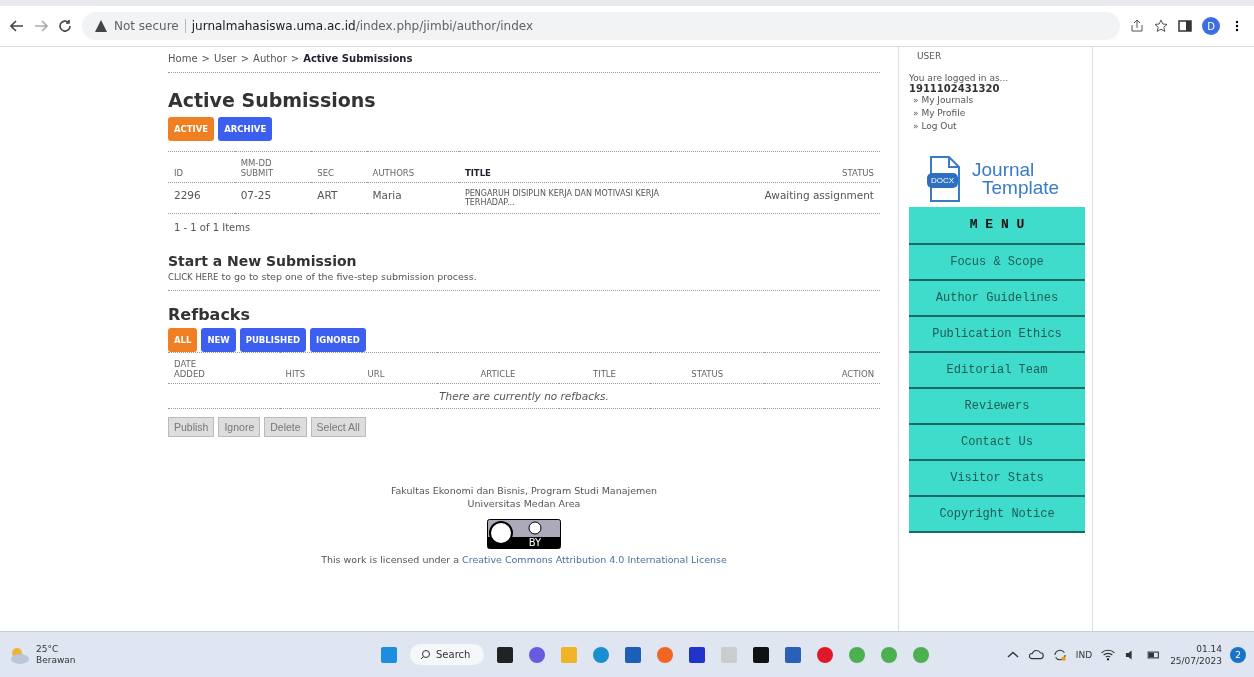  What do you see at coordinates (997, 479) in the screenshot?
I see `menu-item: Visitor Stats` at bounding box center [997, 479].